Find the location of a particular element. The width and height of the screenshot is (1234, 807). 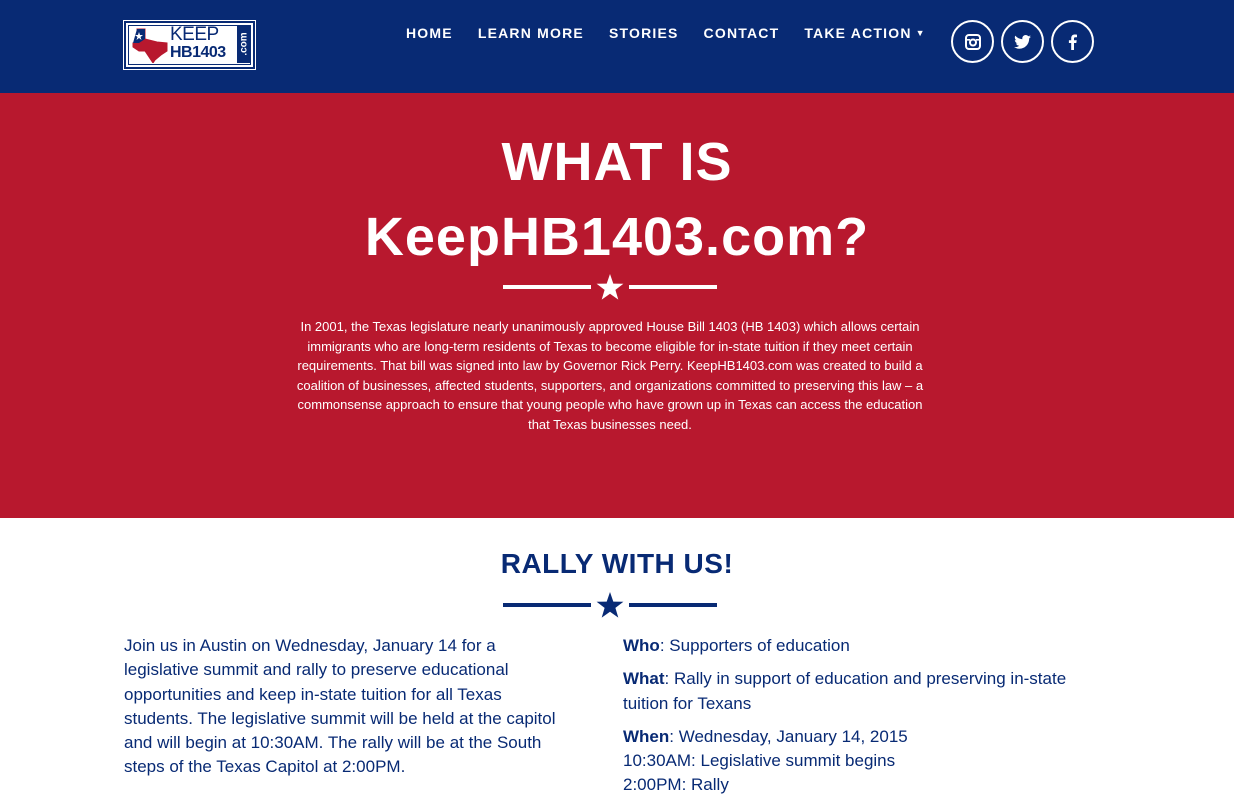

nav-stories: STORIES is located at coordinates (644, 34).